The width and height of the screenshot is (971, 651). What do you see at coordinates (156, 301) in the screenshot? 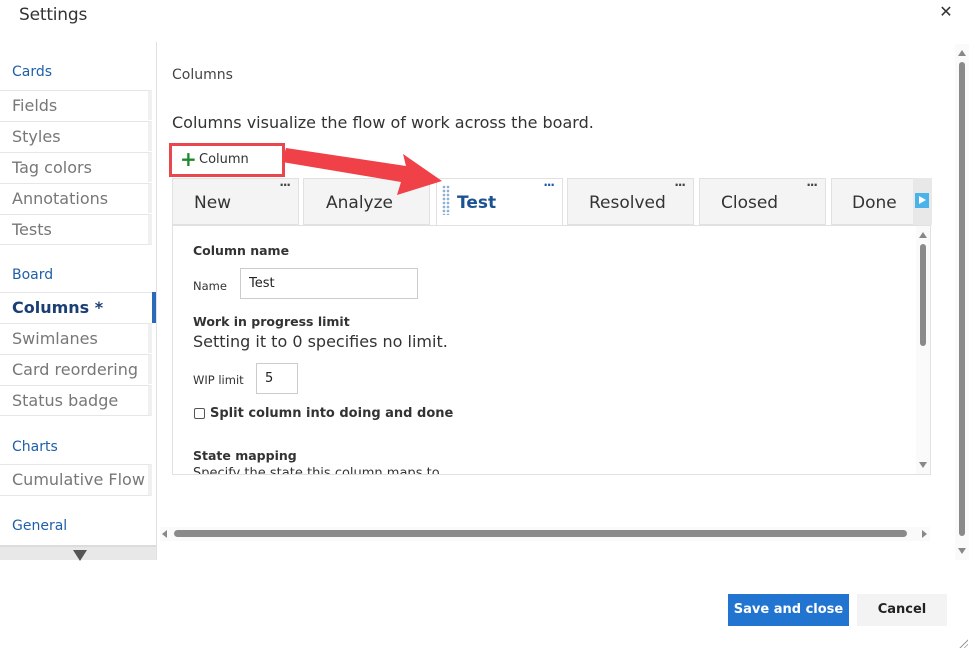
I see `sidebar-divider` at bounding box center [156, 301].